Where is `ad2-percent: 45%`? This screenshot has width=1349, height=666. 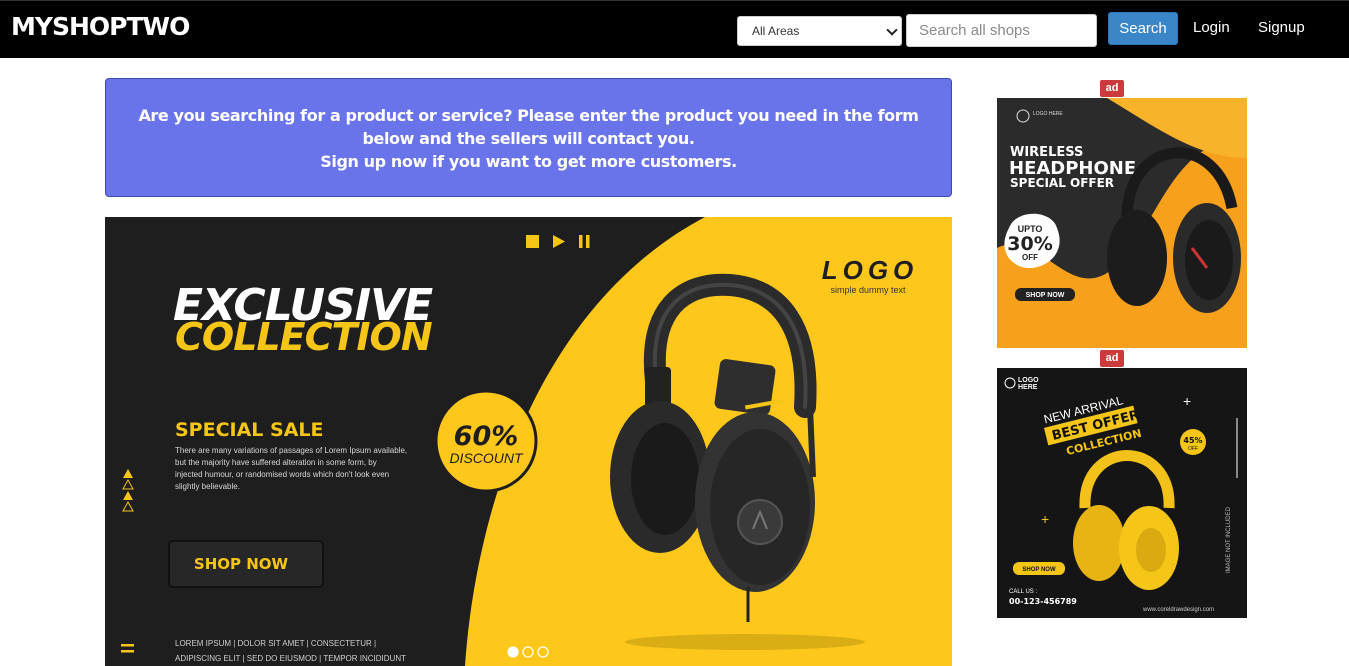 ad2-percent: 45% is located at coordinates (1192, 440).